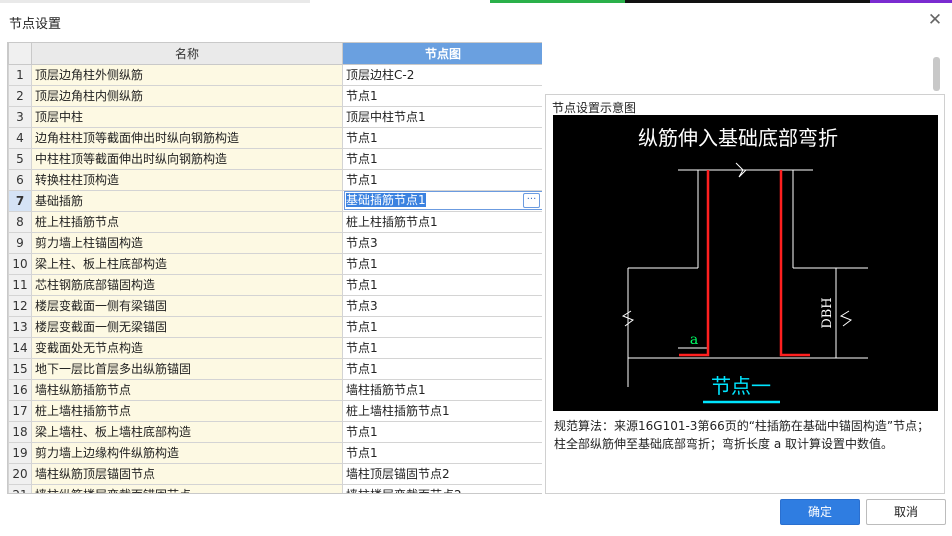 This screenshot has height=536, width=952. What do you see at coordinates (20, 473) in the screenshot?
I see `row-index: 20` at bounding box center [20, 473].